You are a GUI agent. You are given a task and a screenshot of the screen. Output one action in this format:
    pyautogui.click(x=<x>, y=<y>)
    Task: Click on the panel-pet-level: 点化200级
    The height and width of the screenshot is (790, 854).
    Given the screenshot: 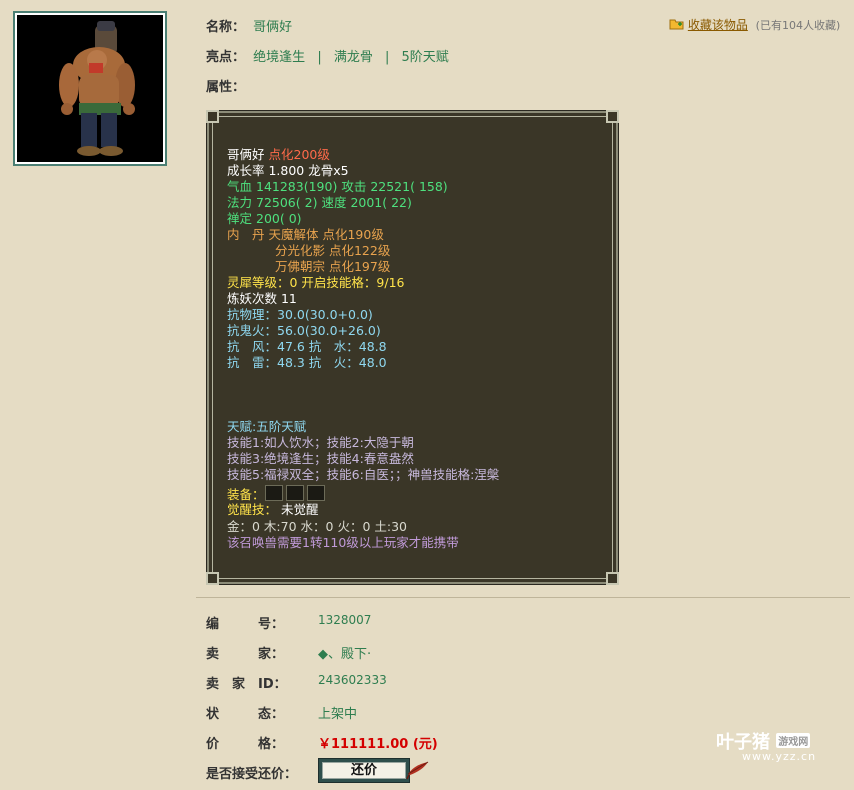 What is the action you would take?
    pyautogui.click(x=299, y=154)
    